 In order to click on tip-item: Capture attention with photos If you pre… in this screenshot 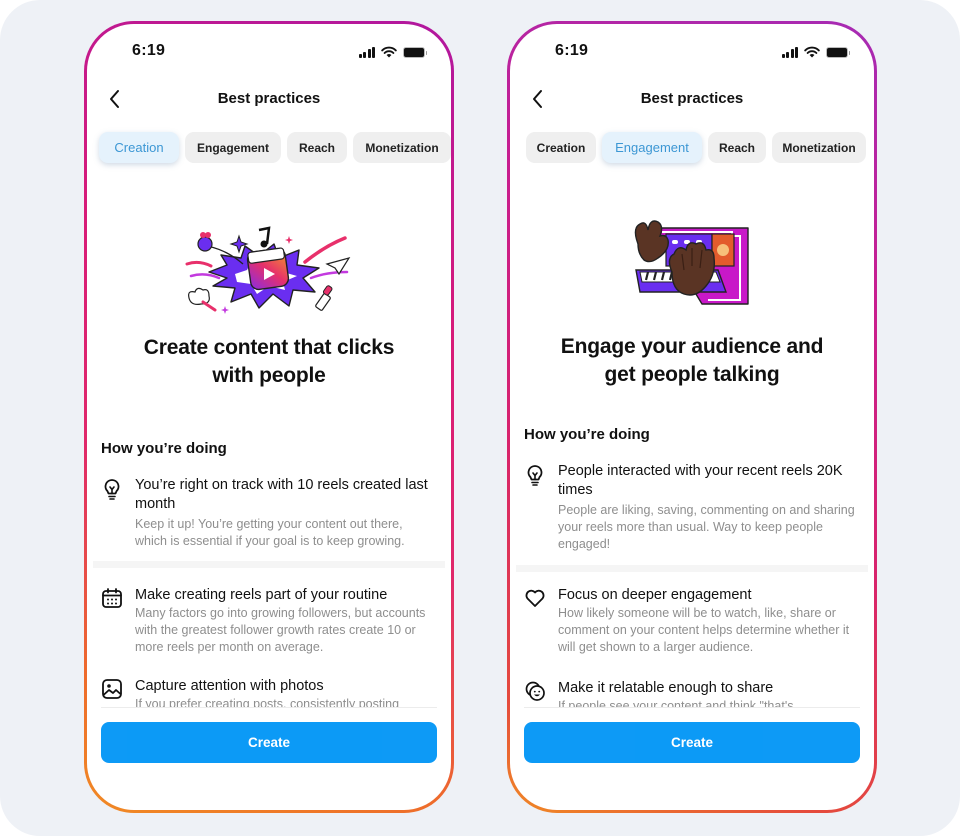, I will do `click(269, 692)`.